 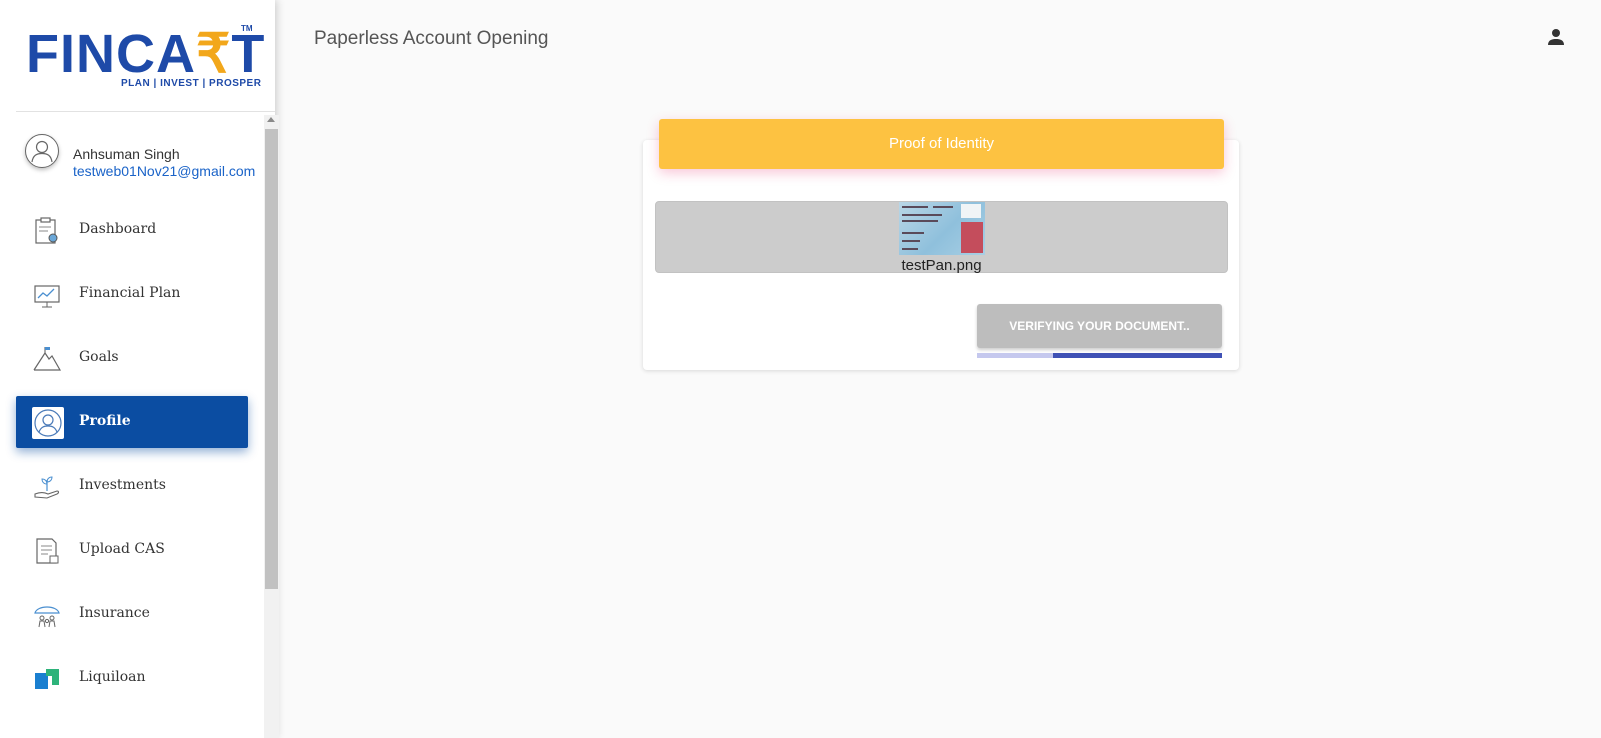 What do you see at coordinates (112, 677) in the screenshot?
I see `sidebar-item-label: Liquiloan` at bounding box center [112, 677].